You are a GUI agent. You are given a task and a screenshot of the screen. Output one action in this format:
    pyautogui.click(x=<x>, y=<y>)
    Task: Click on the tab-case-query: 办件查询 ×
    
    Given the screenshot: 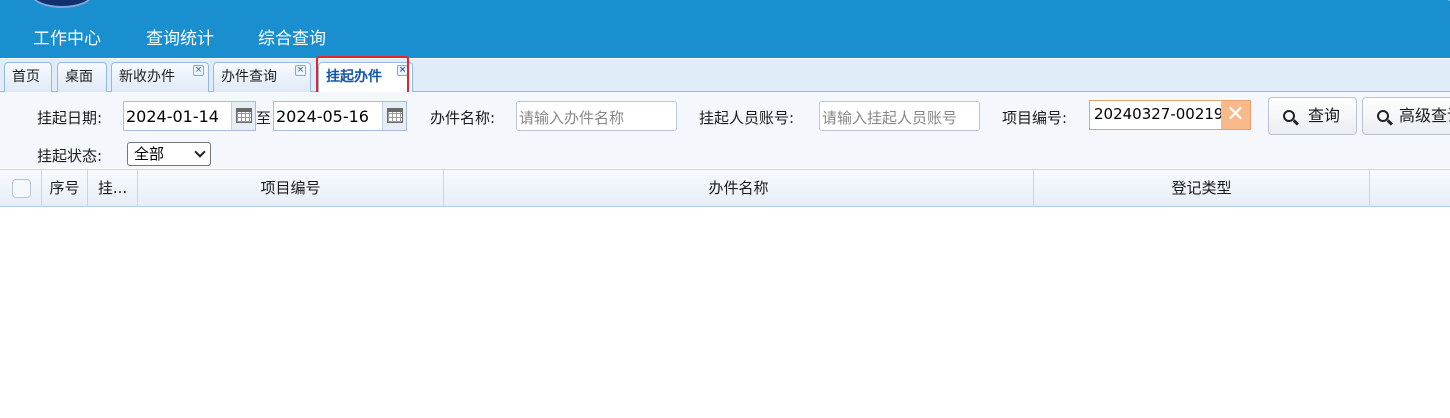 What is the action you would take?
    pyautogui.click(x=262, y=77)
    